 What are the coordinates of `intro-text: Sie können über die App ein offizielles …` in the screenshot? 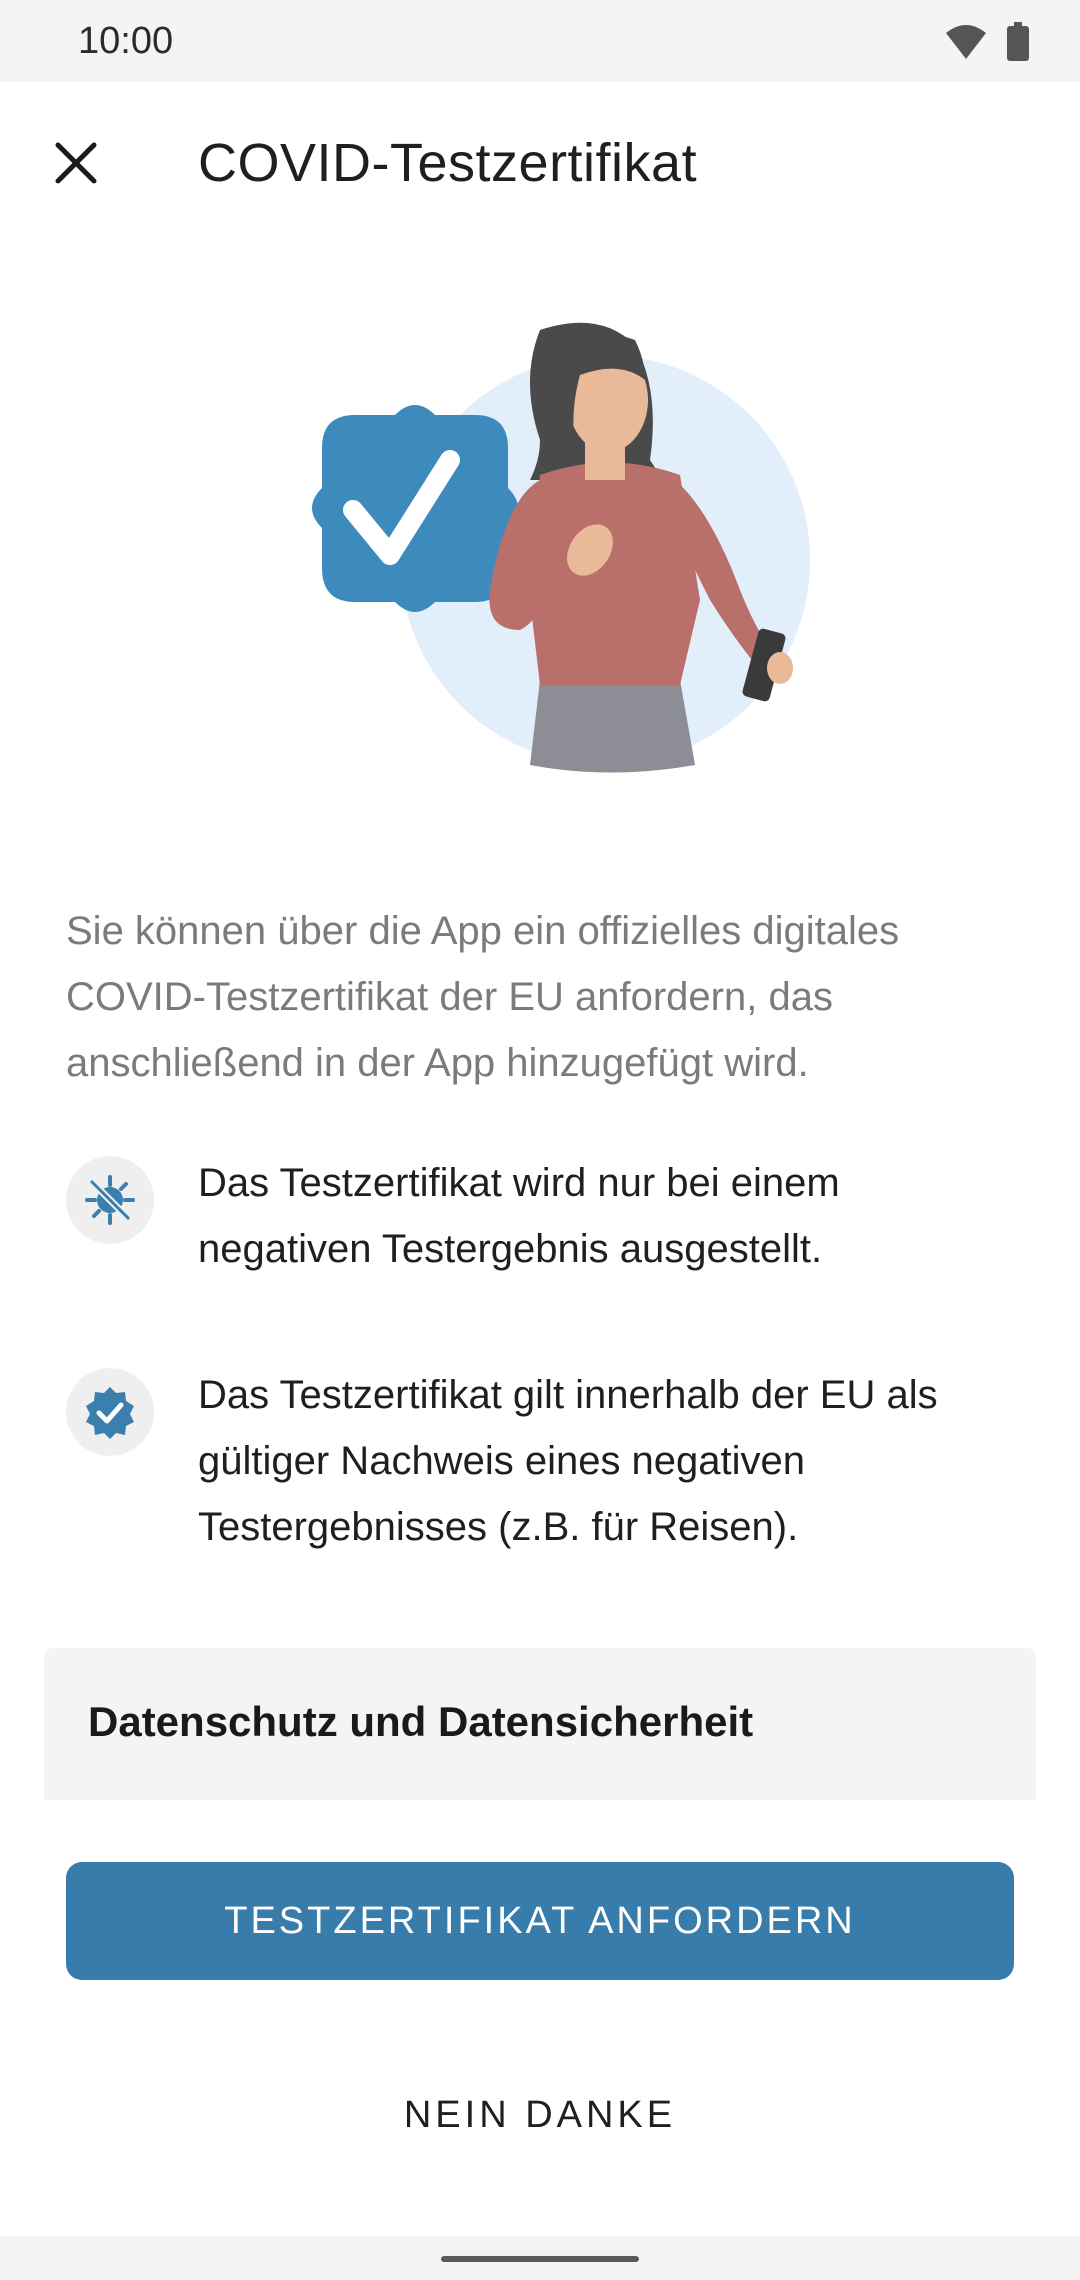 It's located at (483, 997).